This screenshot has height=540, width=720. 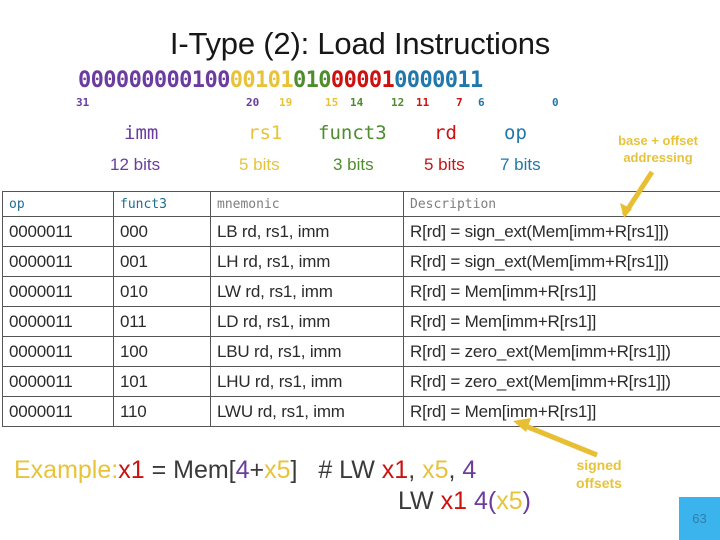 I want to click on instruction-bit-string: 00000000010000101010000010000011, so click(x=280, y=81).